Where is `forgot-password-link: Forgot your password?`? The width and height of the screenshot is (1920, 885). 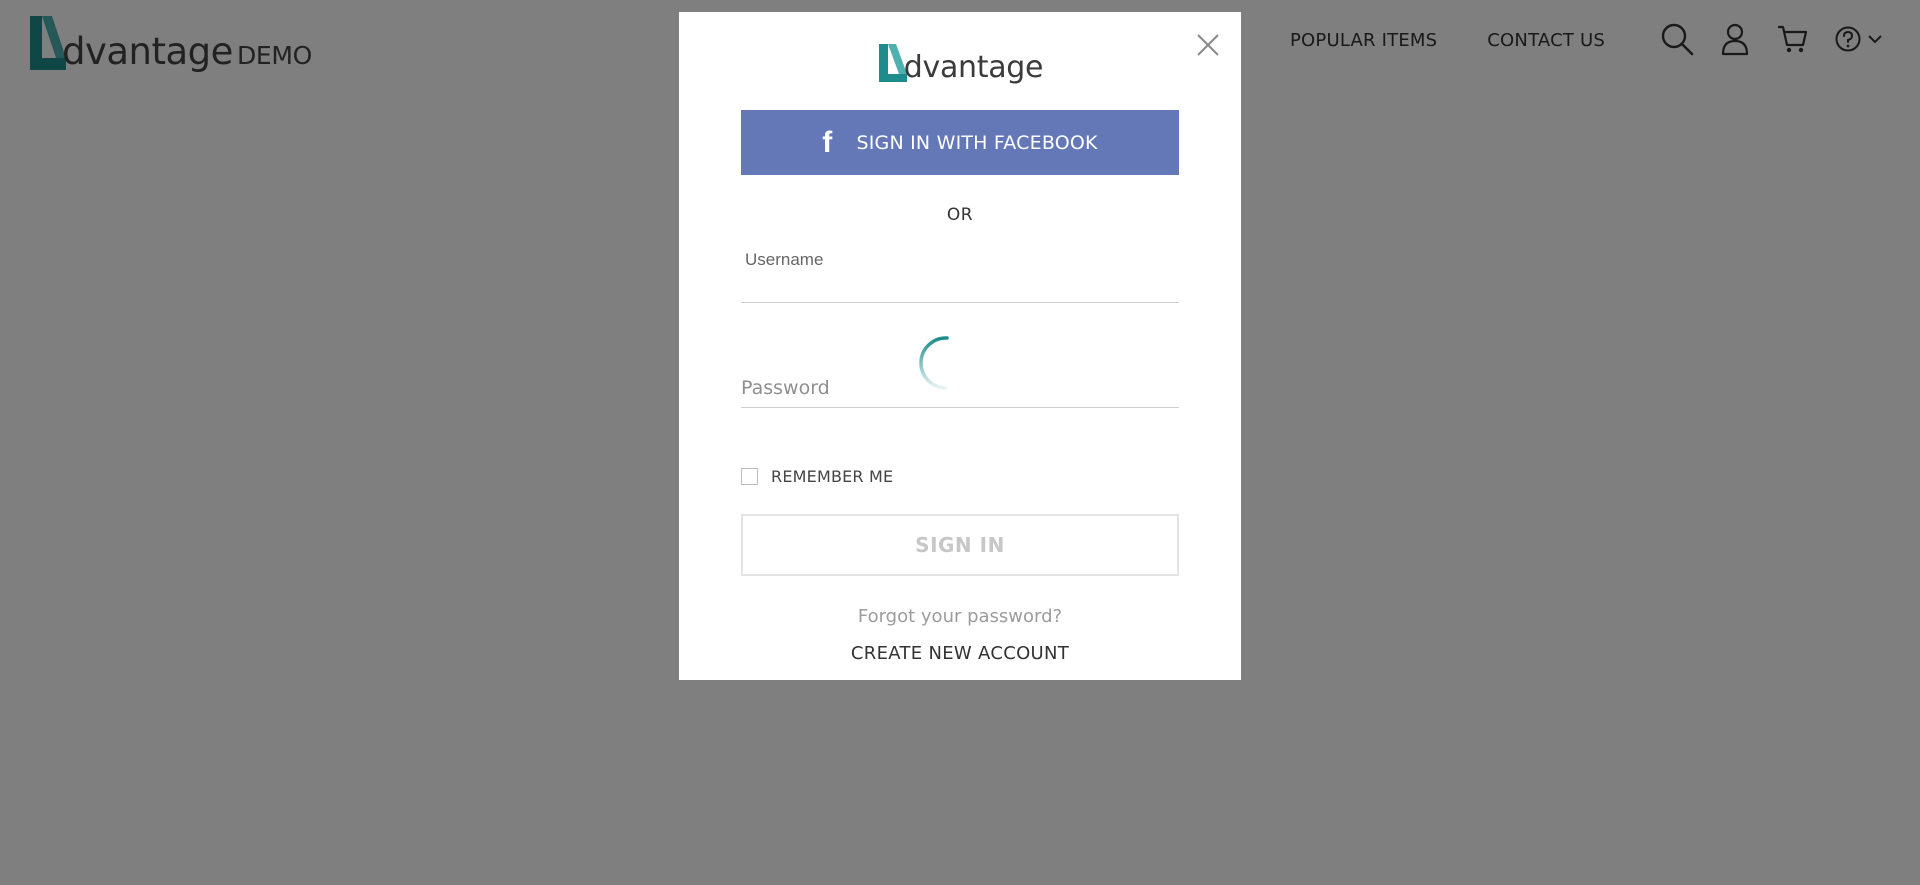 forgot-password-link: Forgot your password? is located at coordinates (960, 616).